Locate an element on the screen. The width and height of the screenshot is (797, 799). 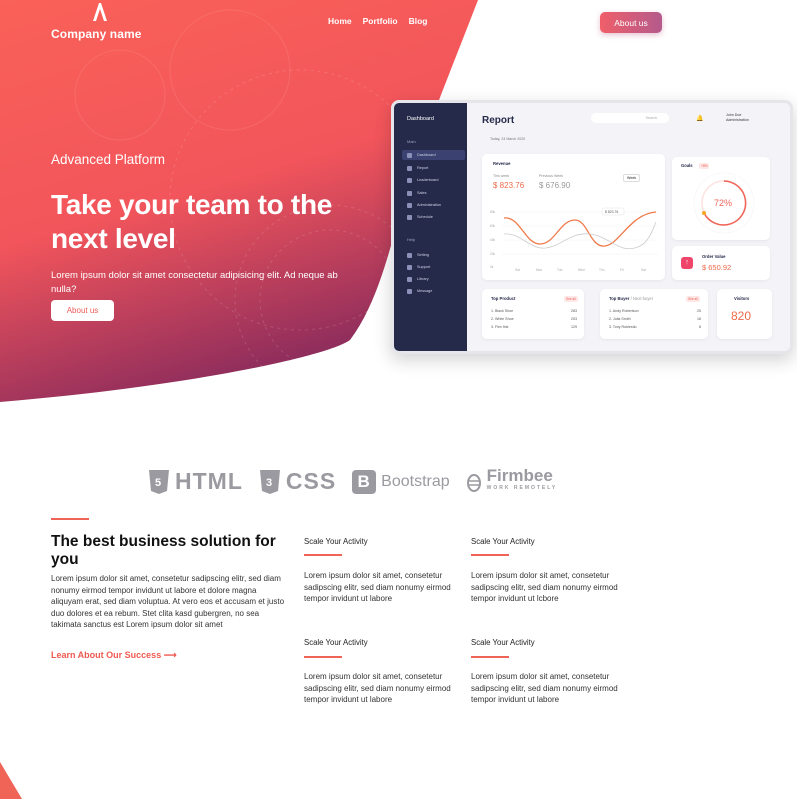
list-item: 1. Andy Robertson 25 is located at coordinates (655, 311).